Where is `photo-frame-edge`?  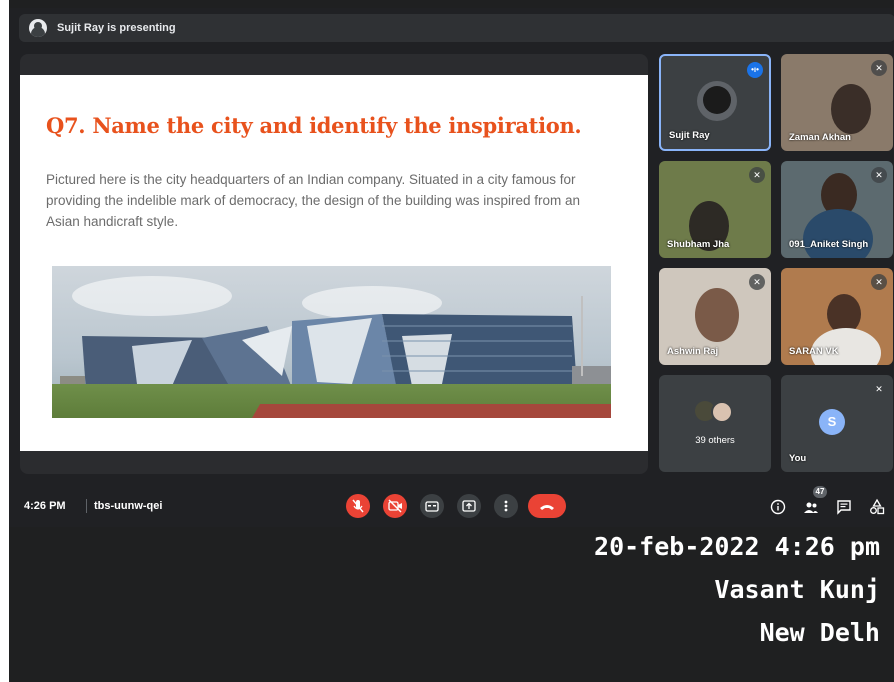
photo-frame-edge is located at coordinates (4, 341).